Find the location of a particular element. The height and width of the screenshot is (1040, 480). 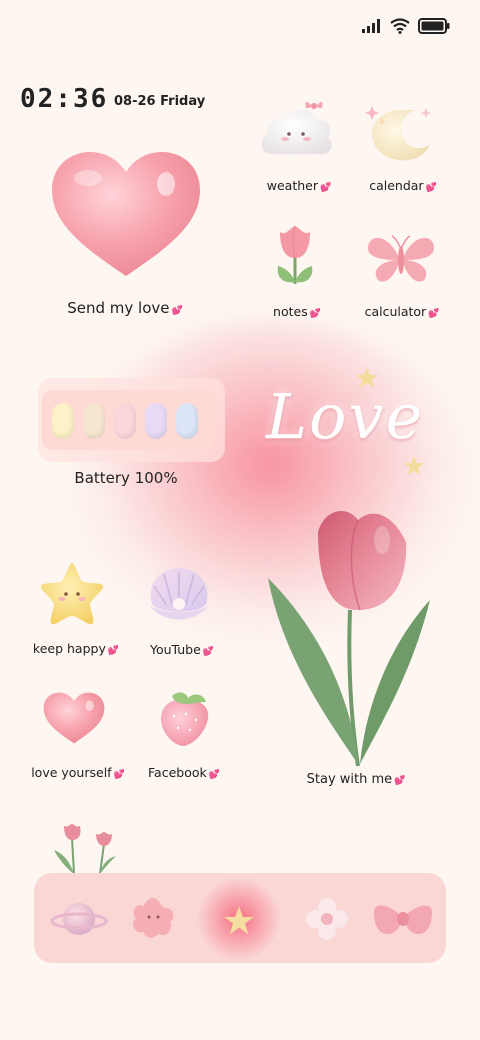

battery-icon is located at coordinates (434, 26).